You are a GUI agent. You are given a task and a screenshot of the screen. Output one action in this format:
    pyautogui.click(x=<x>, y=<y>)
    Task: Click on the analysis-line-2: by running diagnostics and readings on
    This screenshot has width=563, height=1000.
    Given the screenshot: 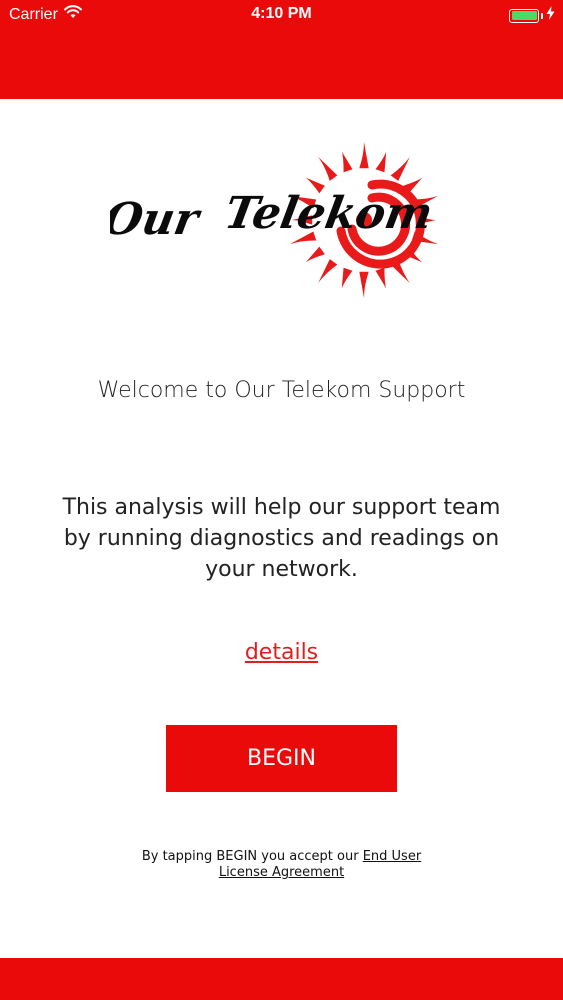 What is the action you would take?
    pyautogui.click(x=281, y=538)
    